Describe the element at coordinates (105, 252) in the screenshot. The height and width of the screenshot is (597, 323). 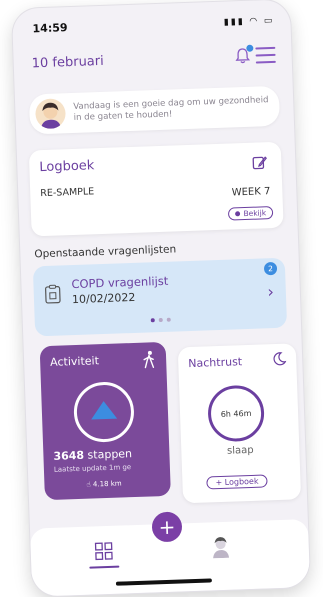
I see `questionnaires-section-title: Openstaande vragenlijsten` at that location.